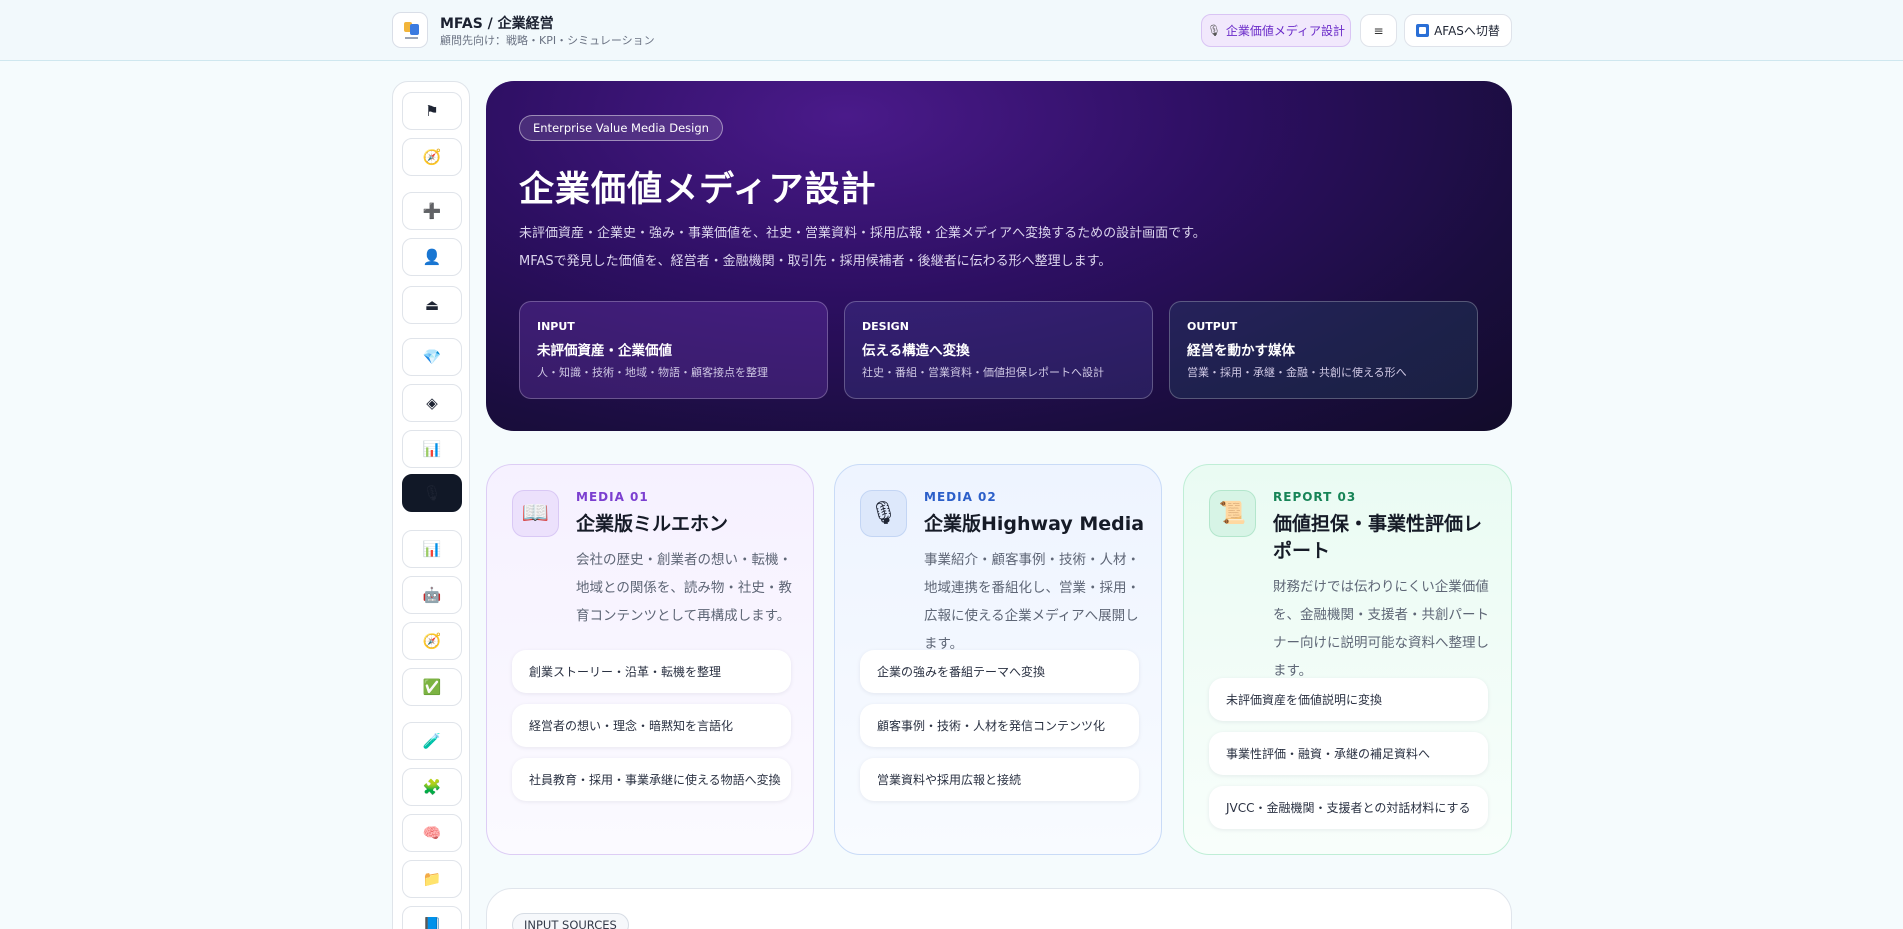 The image size is (1903, 929). Describe the element at coordinates (960, 497) in the screenshot. I see `card-kicker: MEDIA 02` at that location.